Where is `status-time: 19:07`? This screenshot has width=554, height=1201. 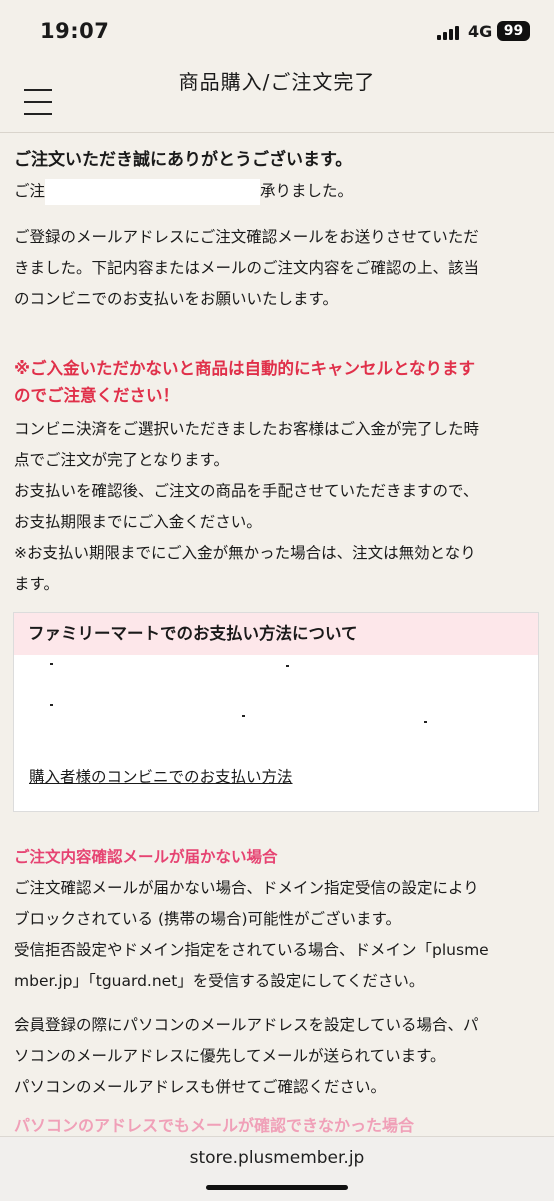
status-time: 19:07 is located at coordinates (75, 31).